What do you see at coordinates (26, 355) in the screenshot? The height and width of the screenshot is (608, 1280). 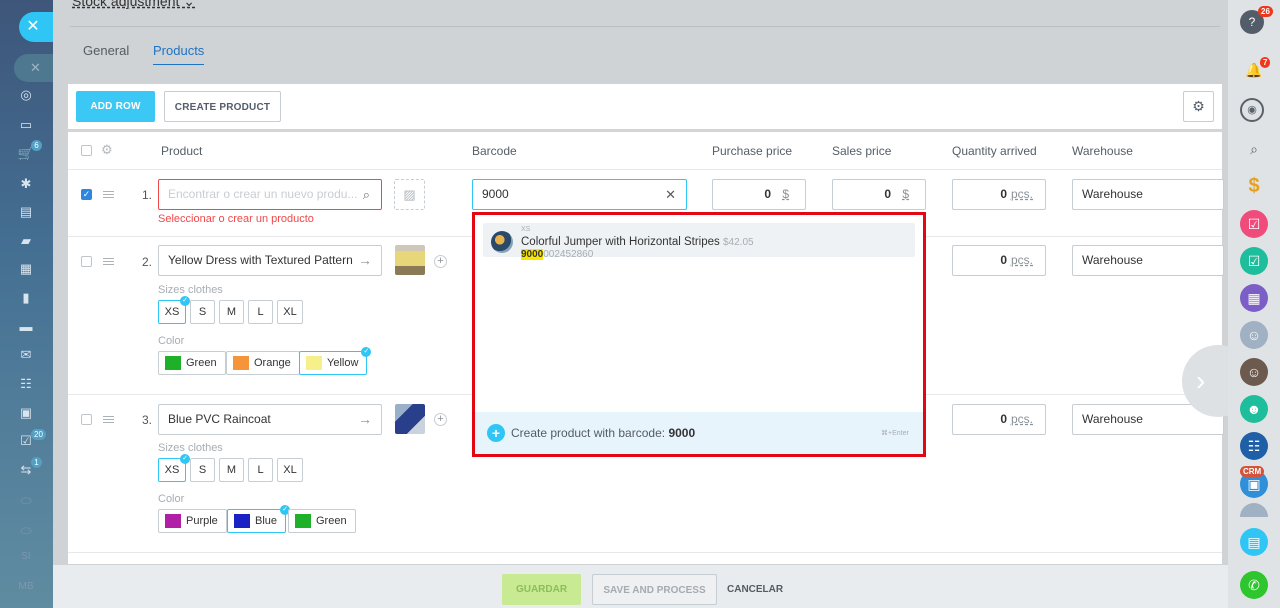 I see `mail-icon: ✉` at bounding box center [26, 355].